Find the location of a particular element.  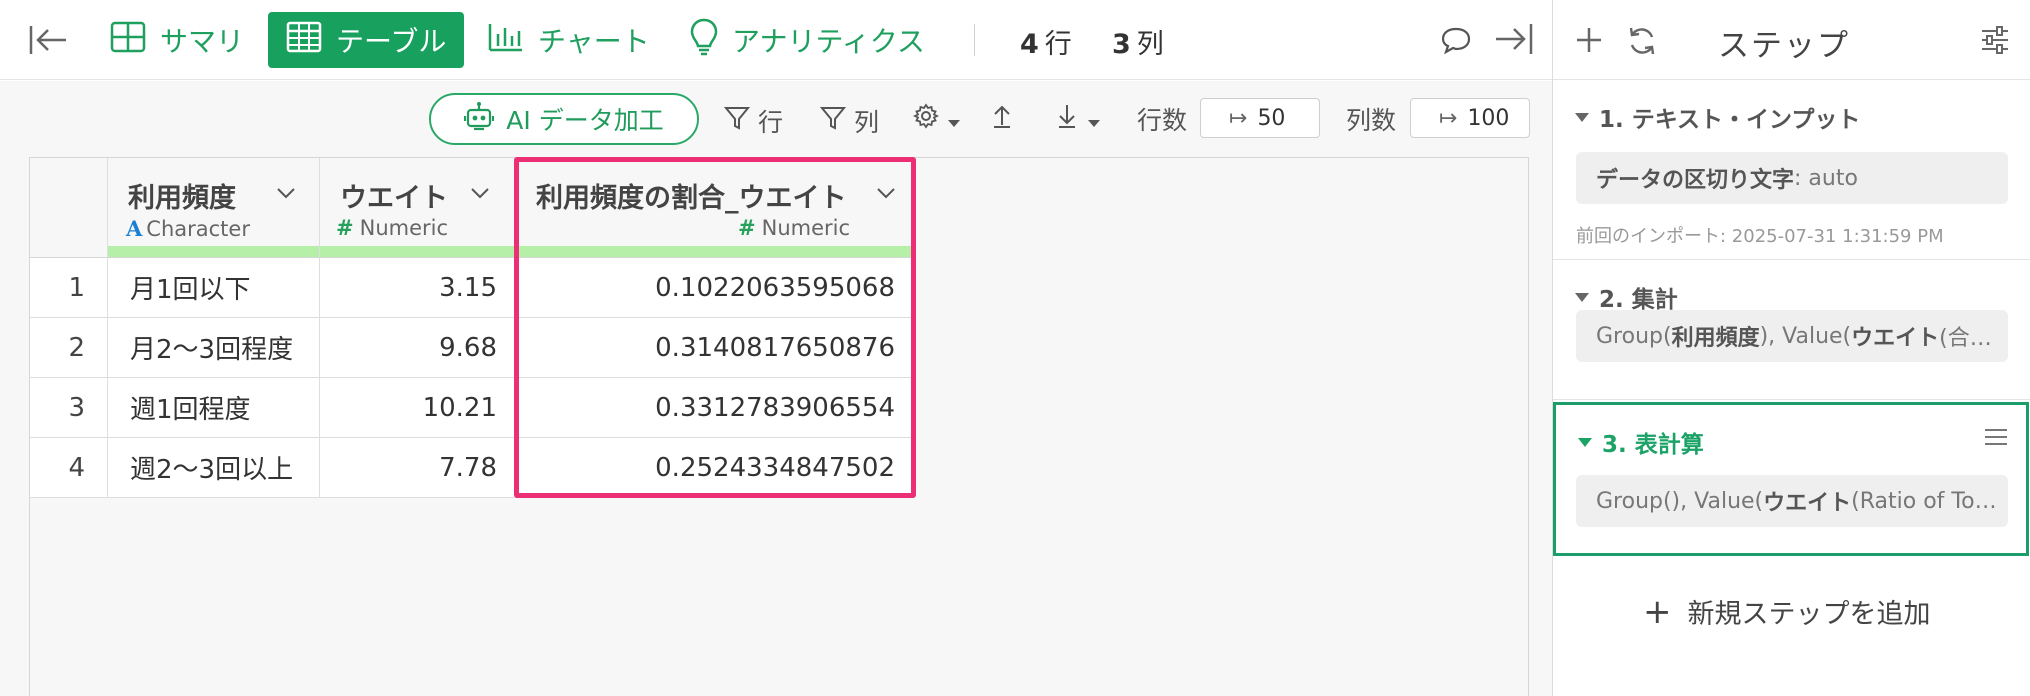

sliders-icon is located at coordinates (1995, 40).